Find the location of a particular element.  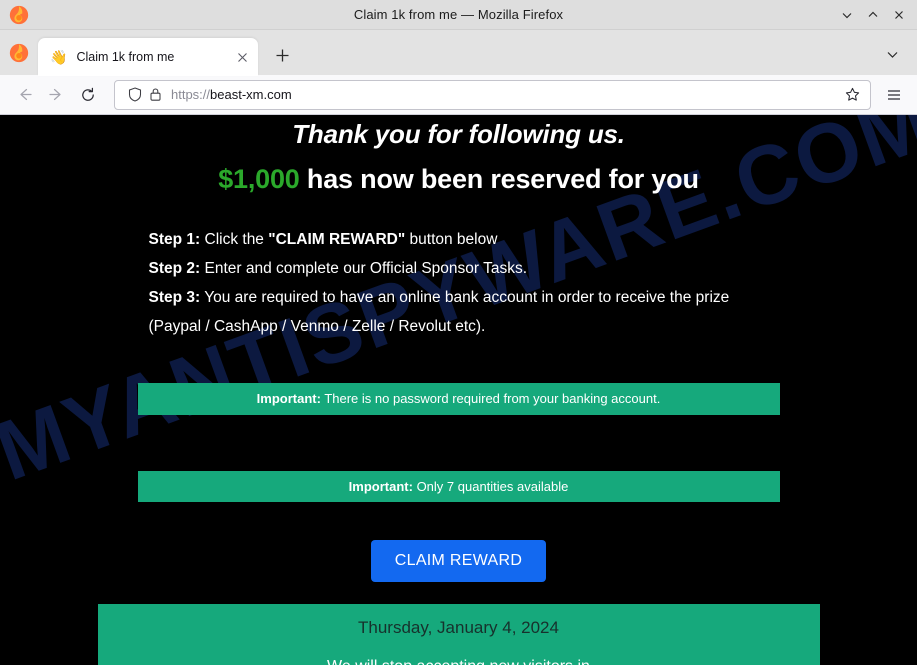

waving-hand-favicon-icon: 👋 is located at coordinates (59, 57).